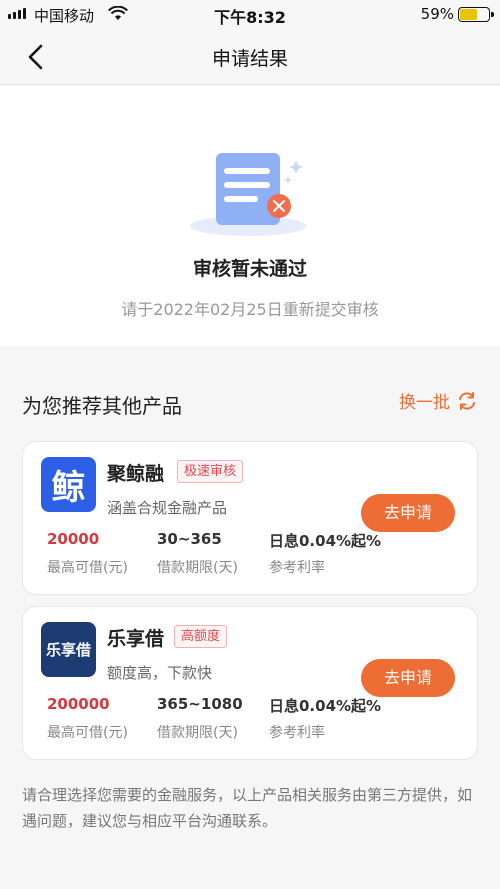  Describe the element at coordinates (476, 14) in the screenshot. I see `battery-icon` at that location.